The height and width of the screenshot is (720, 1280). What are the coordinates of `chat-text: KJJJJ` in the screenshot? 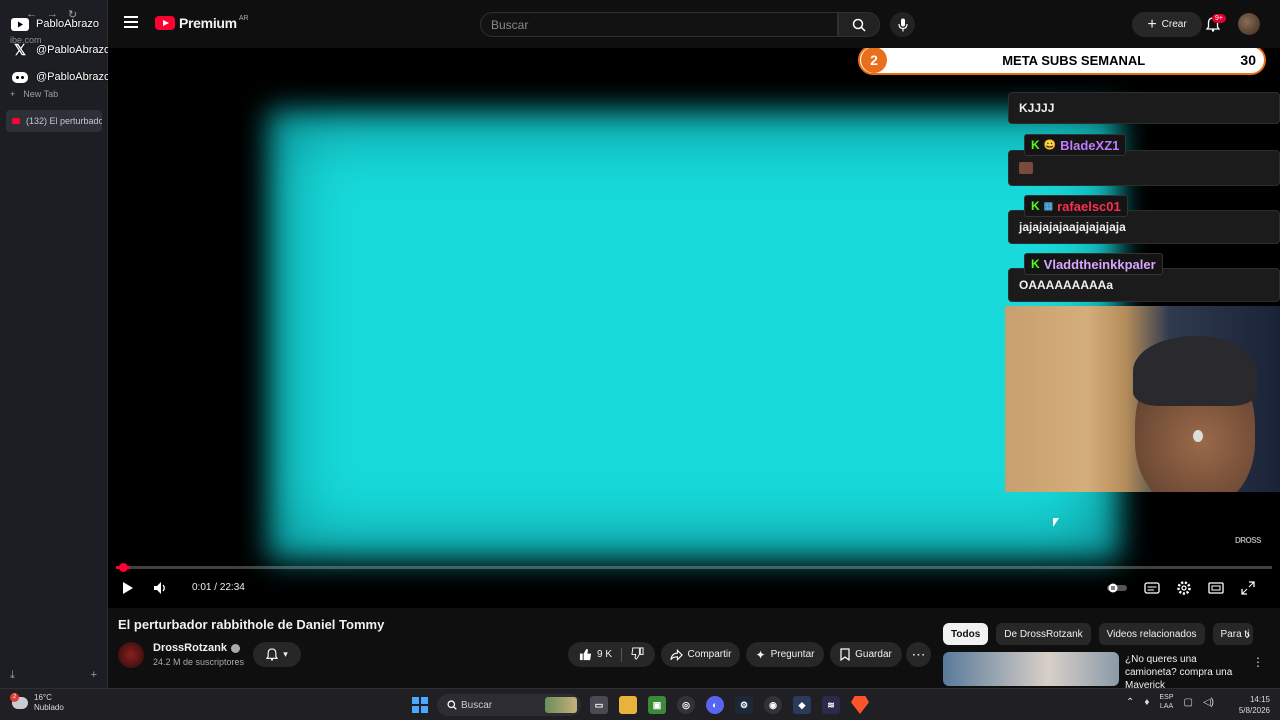 It's located at (1037, 108).